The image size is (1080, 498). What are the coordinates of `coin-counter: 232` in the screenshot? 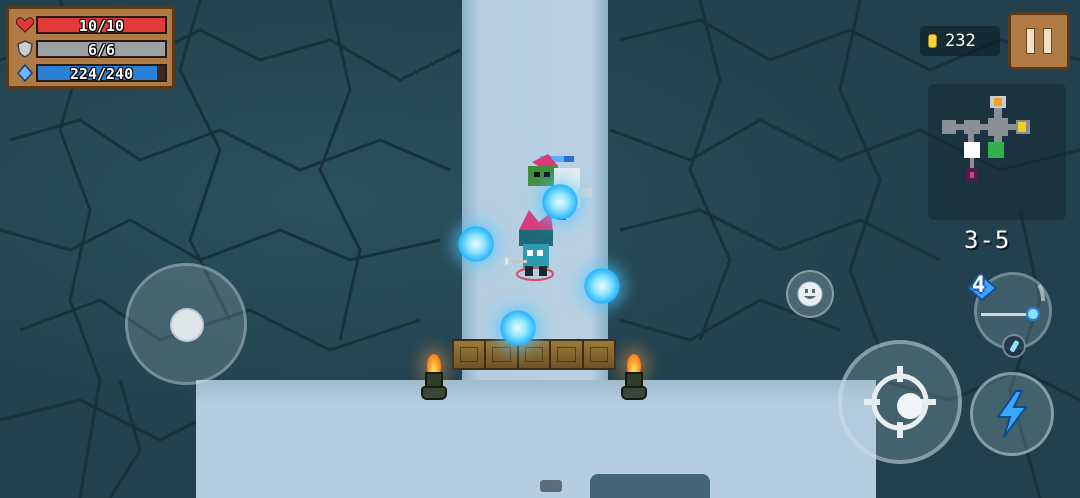 It's located at (960, 41).